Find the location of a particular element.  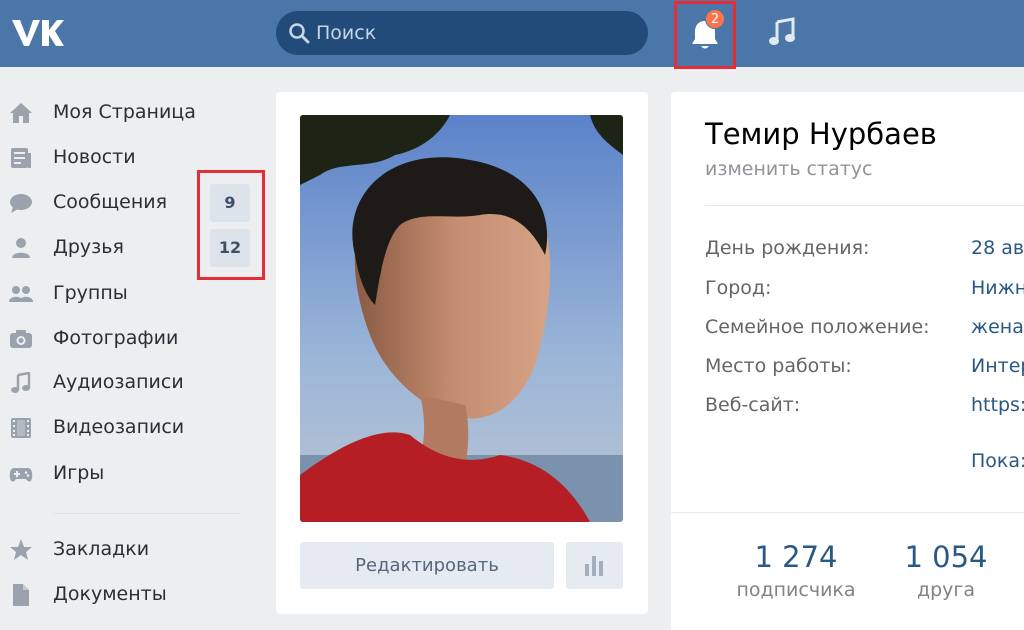

sidebar-item-label: Друзья is located at coordinates (88, 247).